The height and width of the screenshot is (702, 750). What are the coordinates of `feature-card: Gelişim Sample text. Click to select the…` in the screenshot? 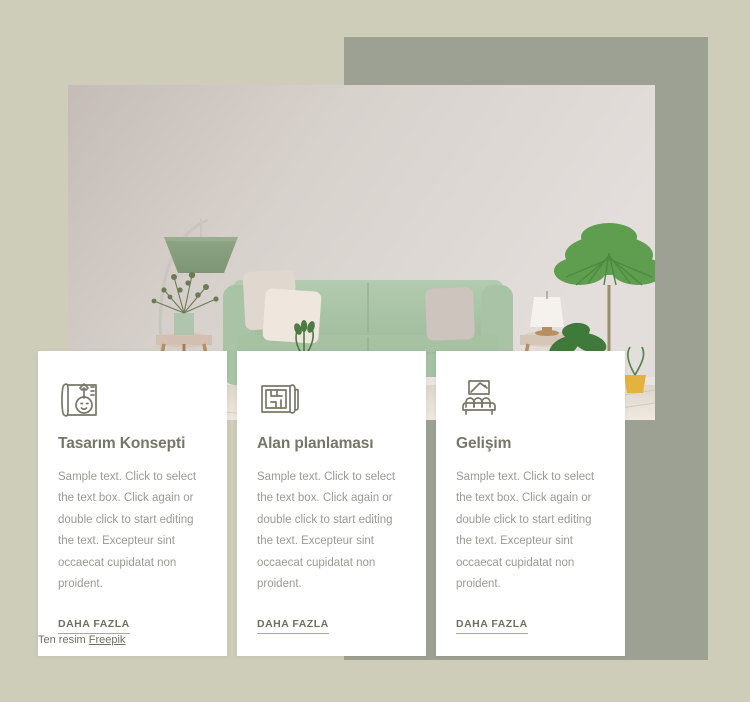 It's located at (530, 503).